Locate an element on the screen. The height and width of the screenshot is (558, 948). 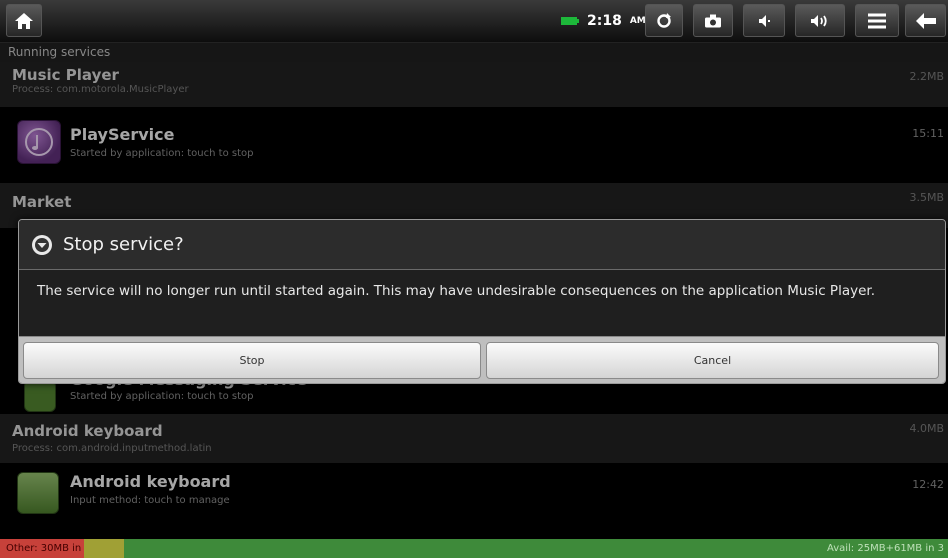
volume-up-icon is located at coordinates (819, 20).